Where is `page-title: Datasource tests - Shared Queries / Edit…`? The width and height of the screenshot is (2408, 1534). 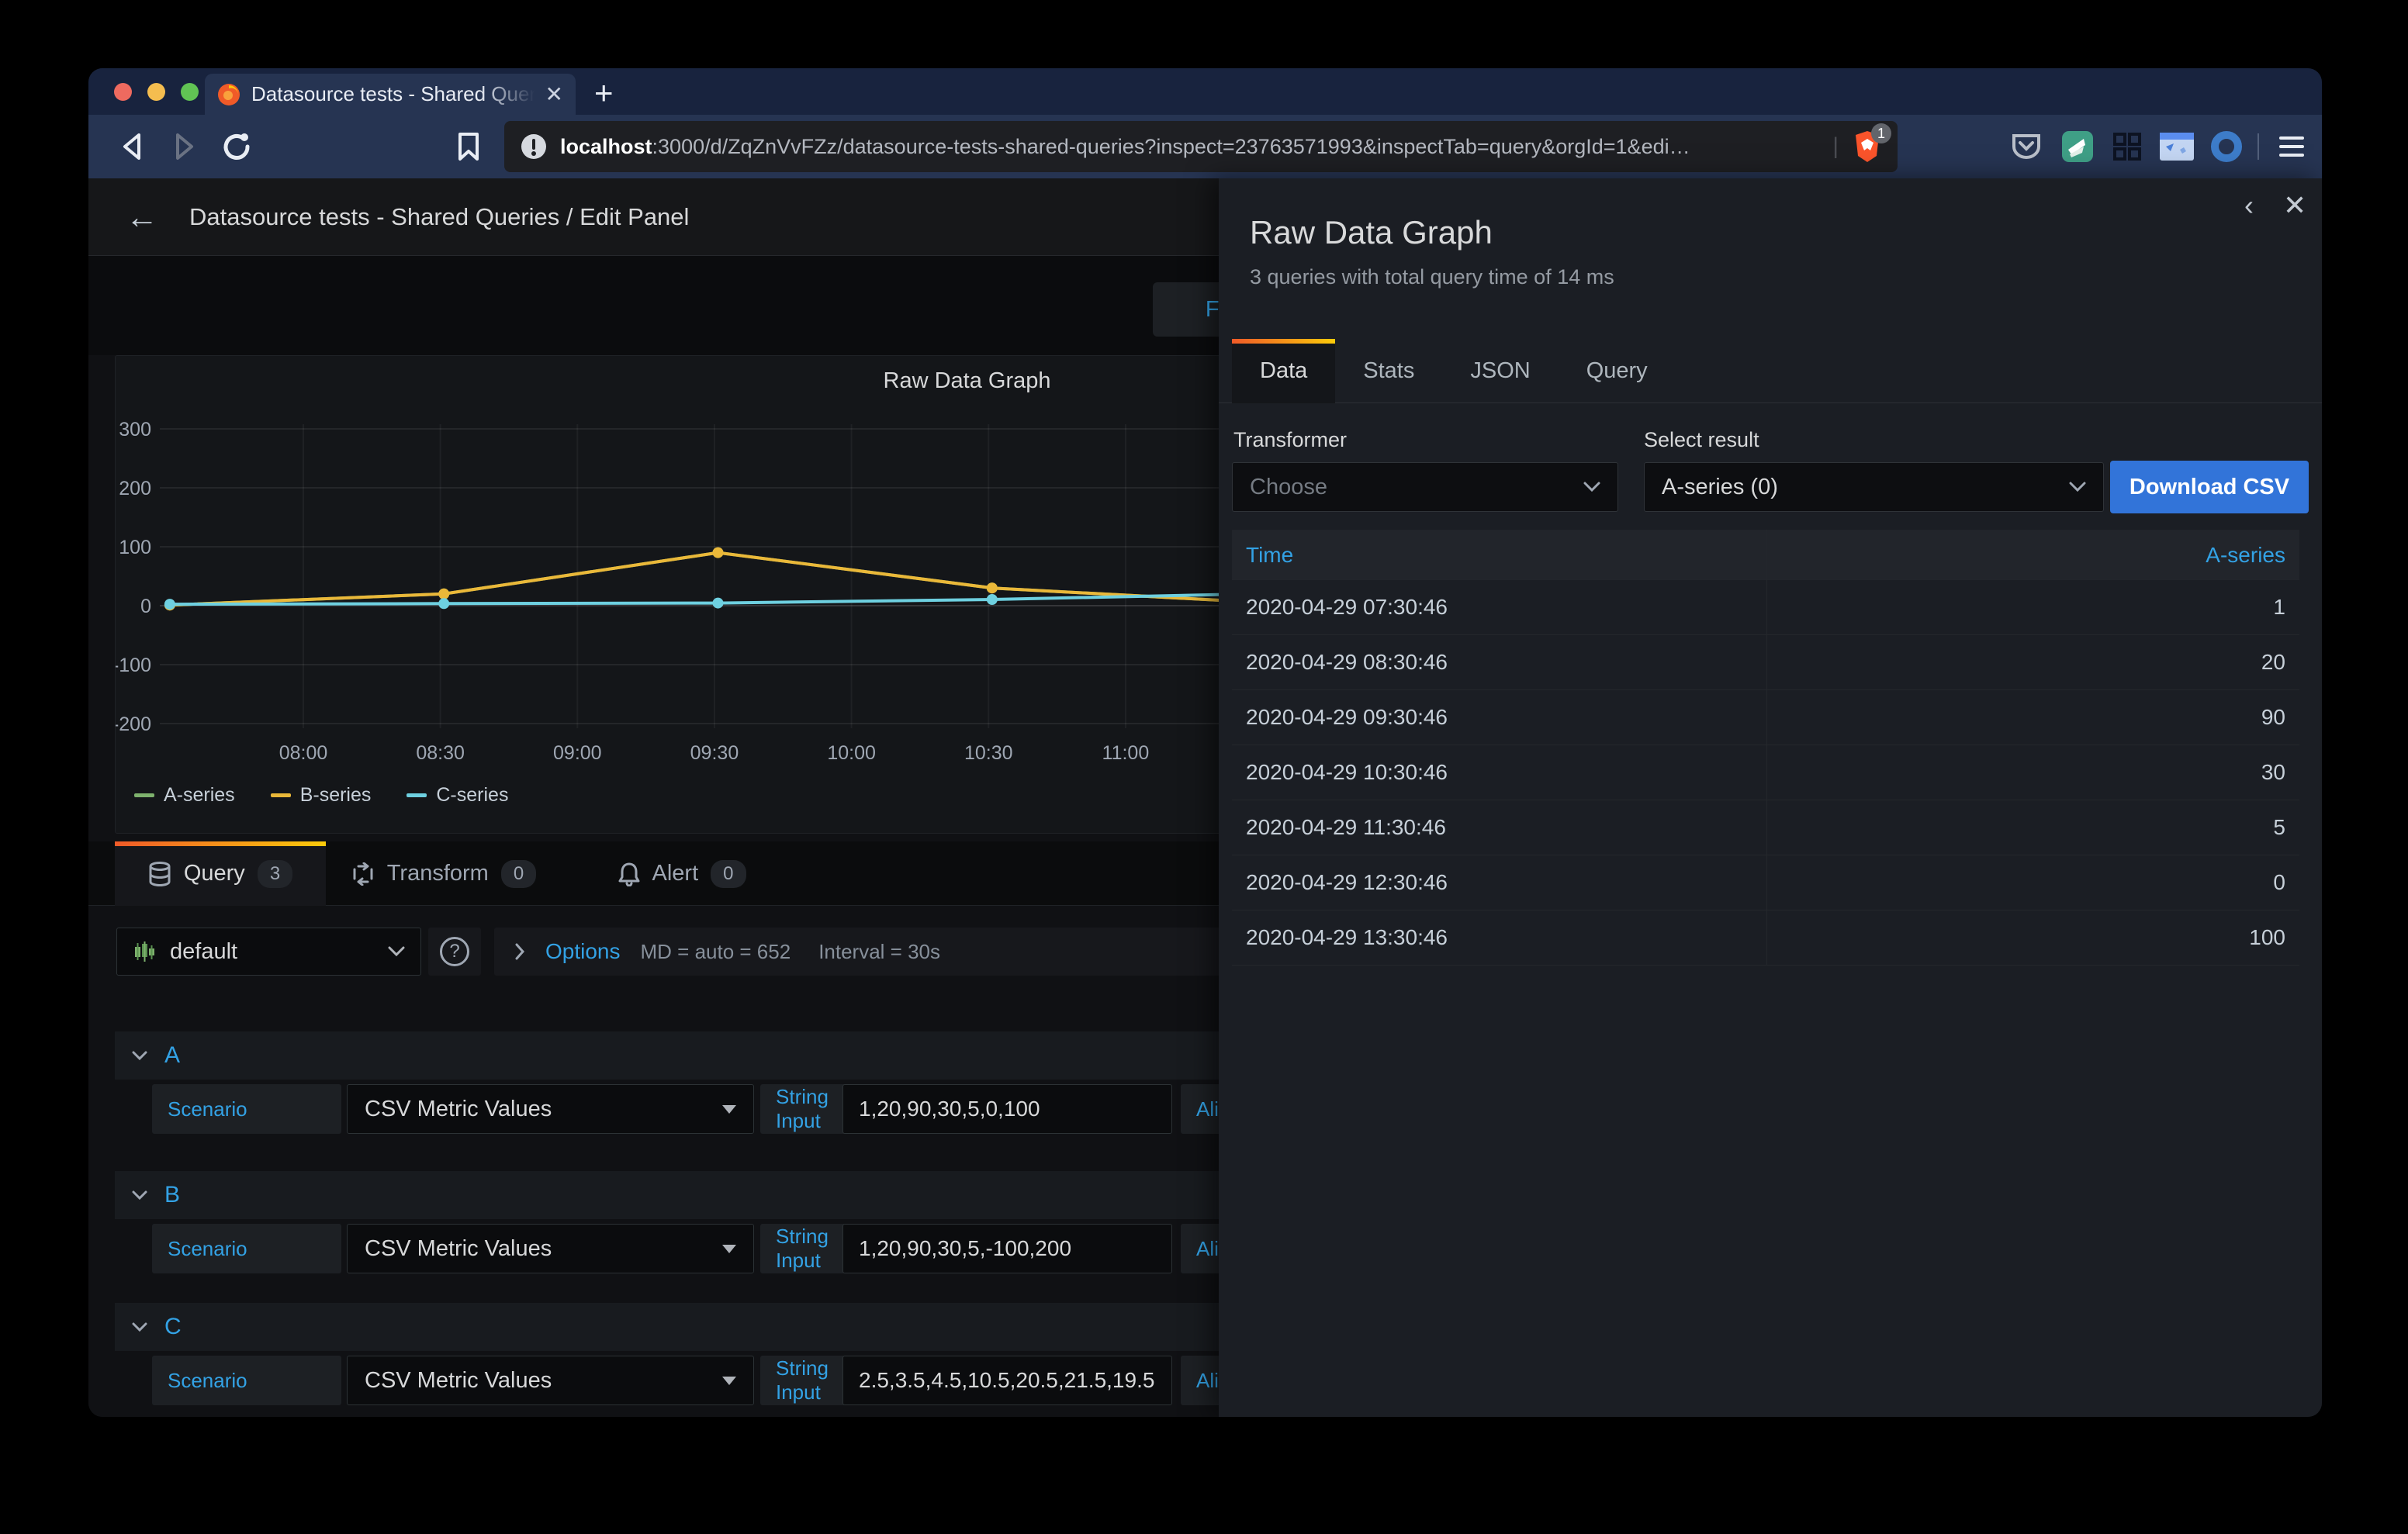
page-title: Datasource tests - Shared Queries / Edit… is located at coordinates (439, 216).